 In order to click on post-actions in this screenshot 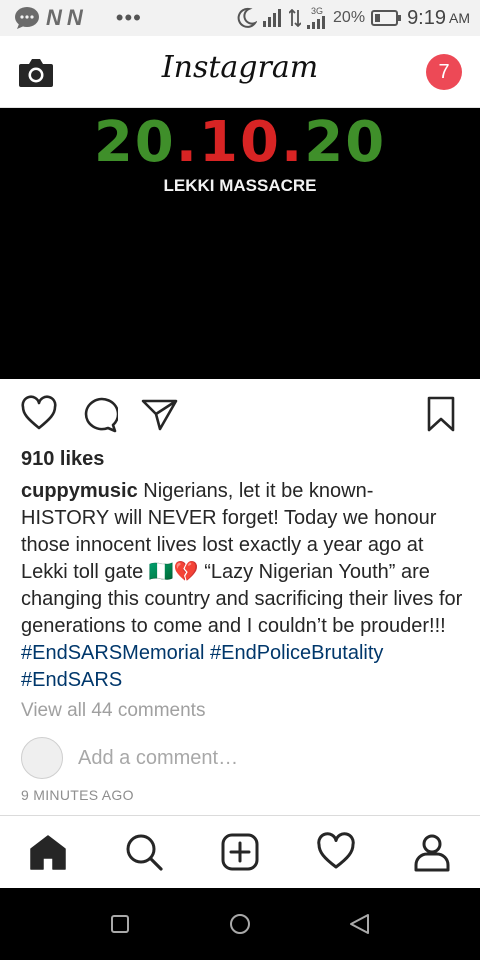, I will do `click(240, 414)`.